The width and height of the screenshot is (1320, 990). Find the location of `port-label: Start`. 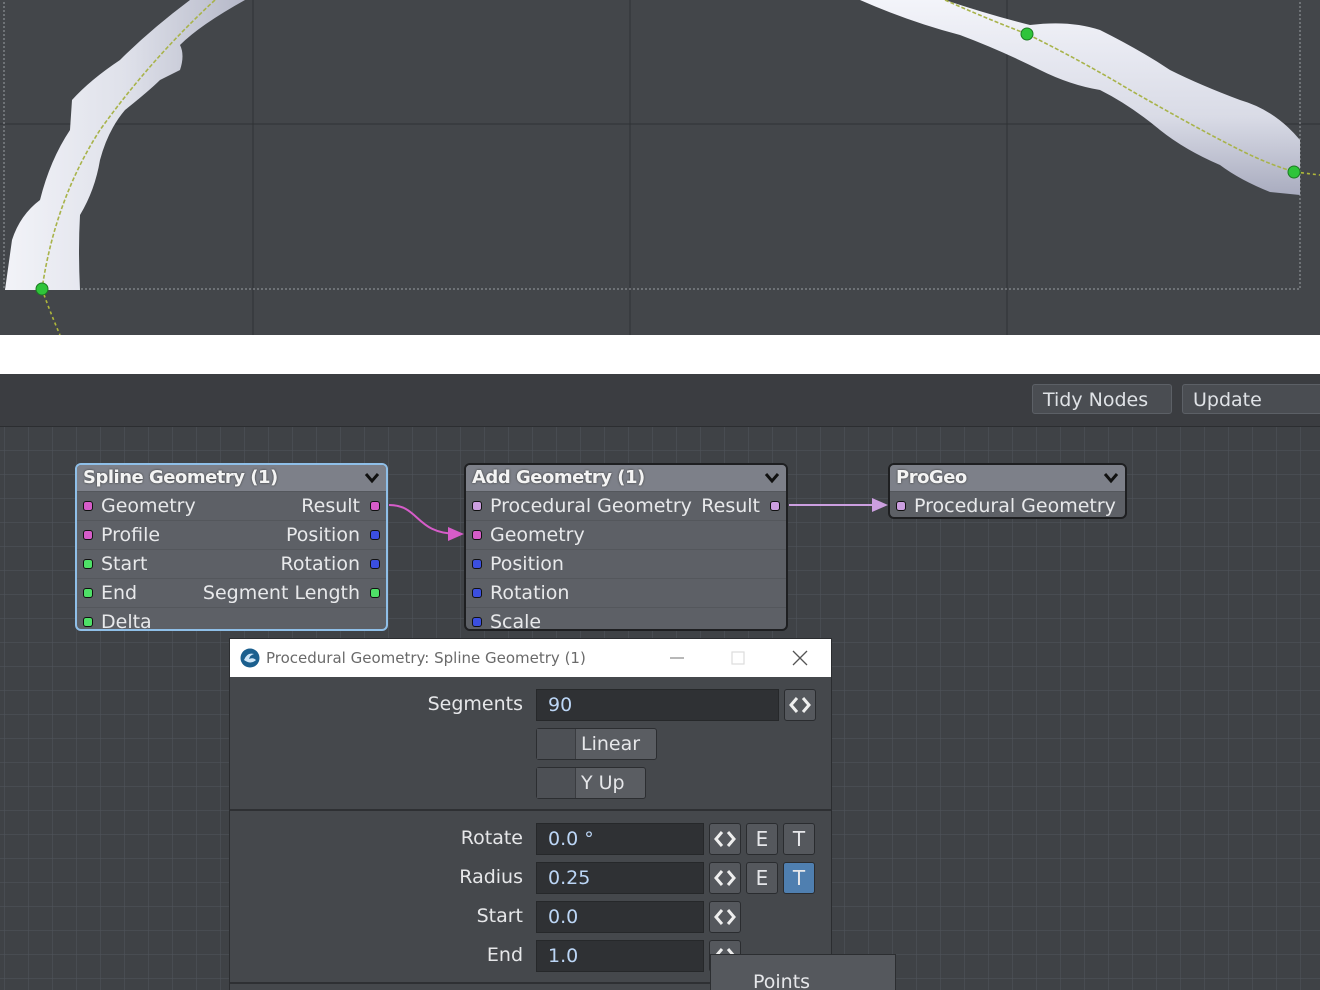

port-label: Start is located at coordinates (124, 564).